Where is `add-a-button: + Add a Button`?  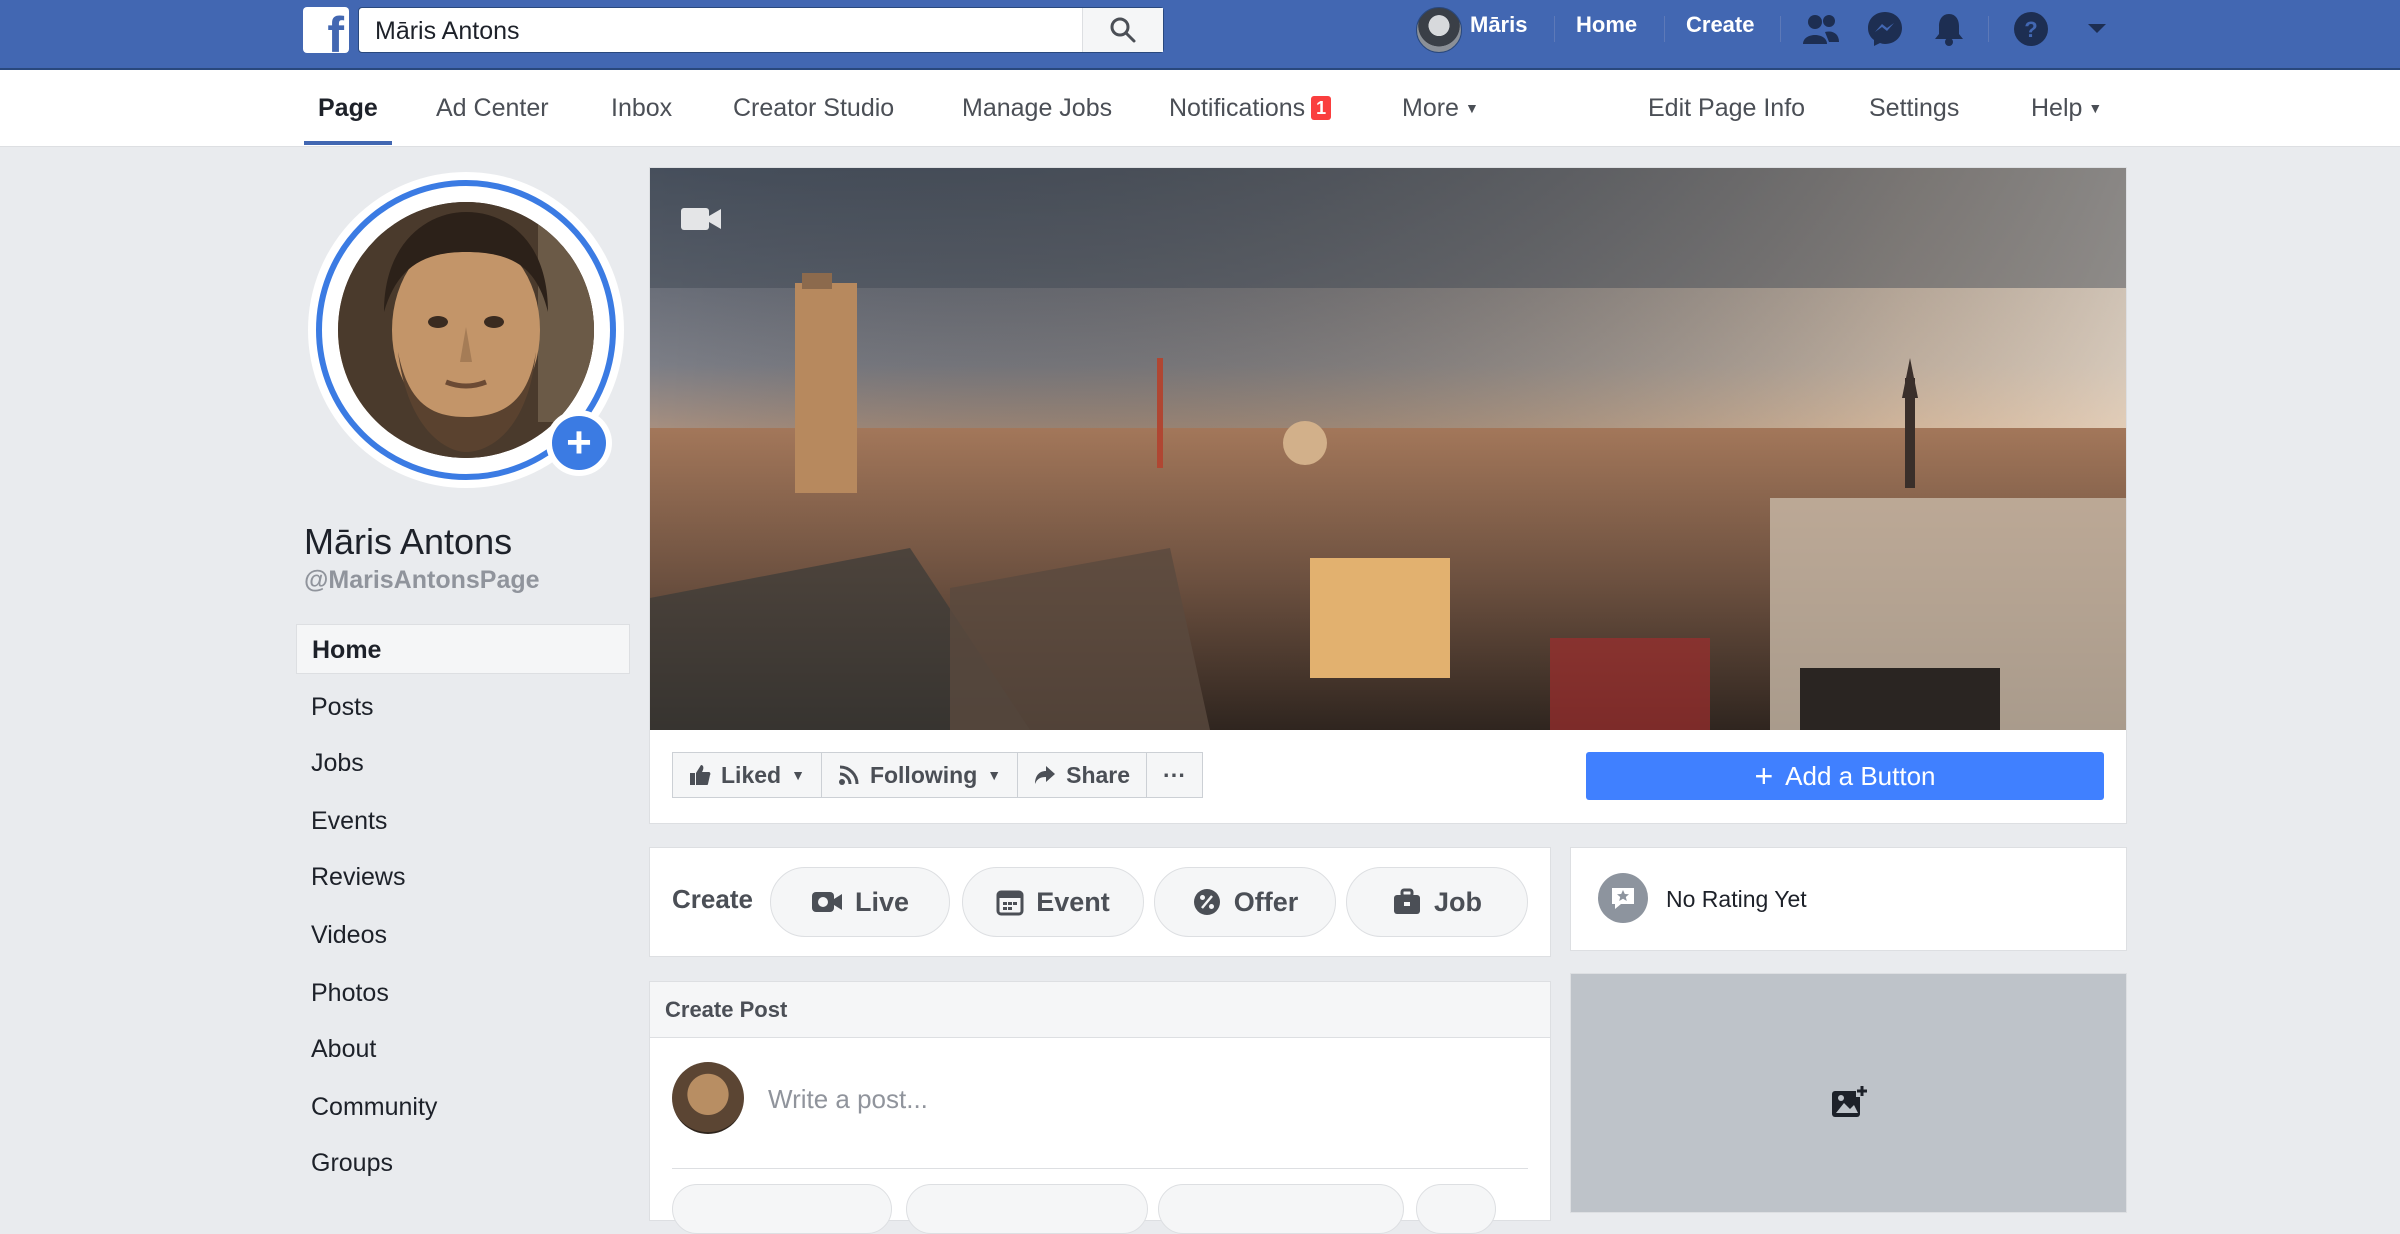 add-a-button: + Add a Button is located at coordinates (1845, 776).